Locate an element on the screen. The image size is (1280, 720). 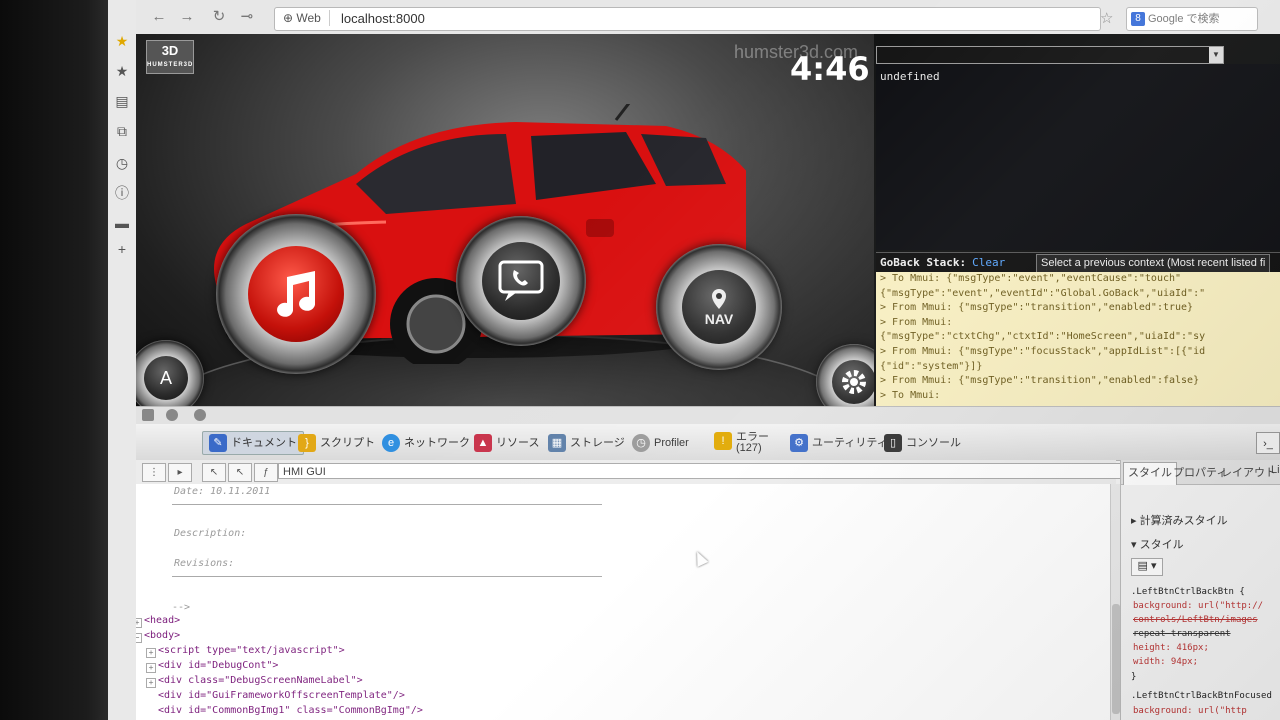
logo-main-text: 3D is located at coordinates (170, 50).